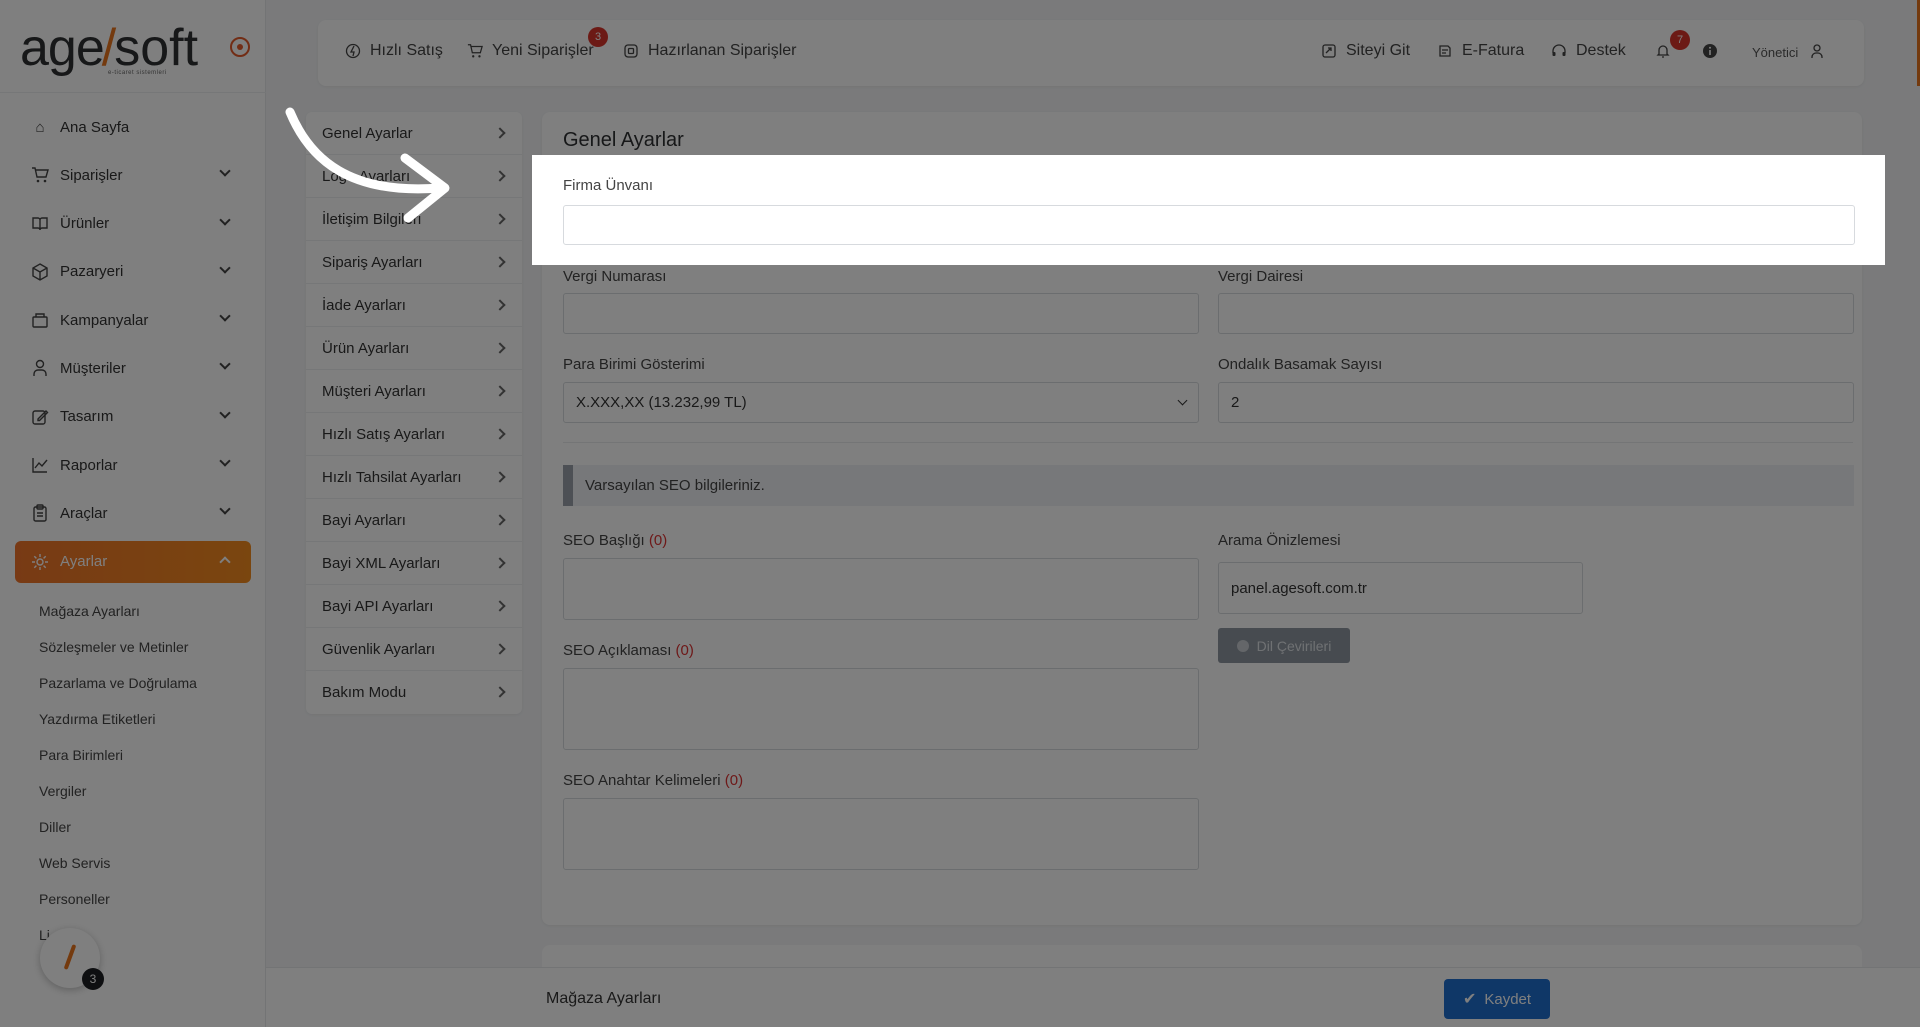  Describe the element at coordinates (1209, 225) in the screenshot. I see `firma-unvani-input` at that location.